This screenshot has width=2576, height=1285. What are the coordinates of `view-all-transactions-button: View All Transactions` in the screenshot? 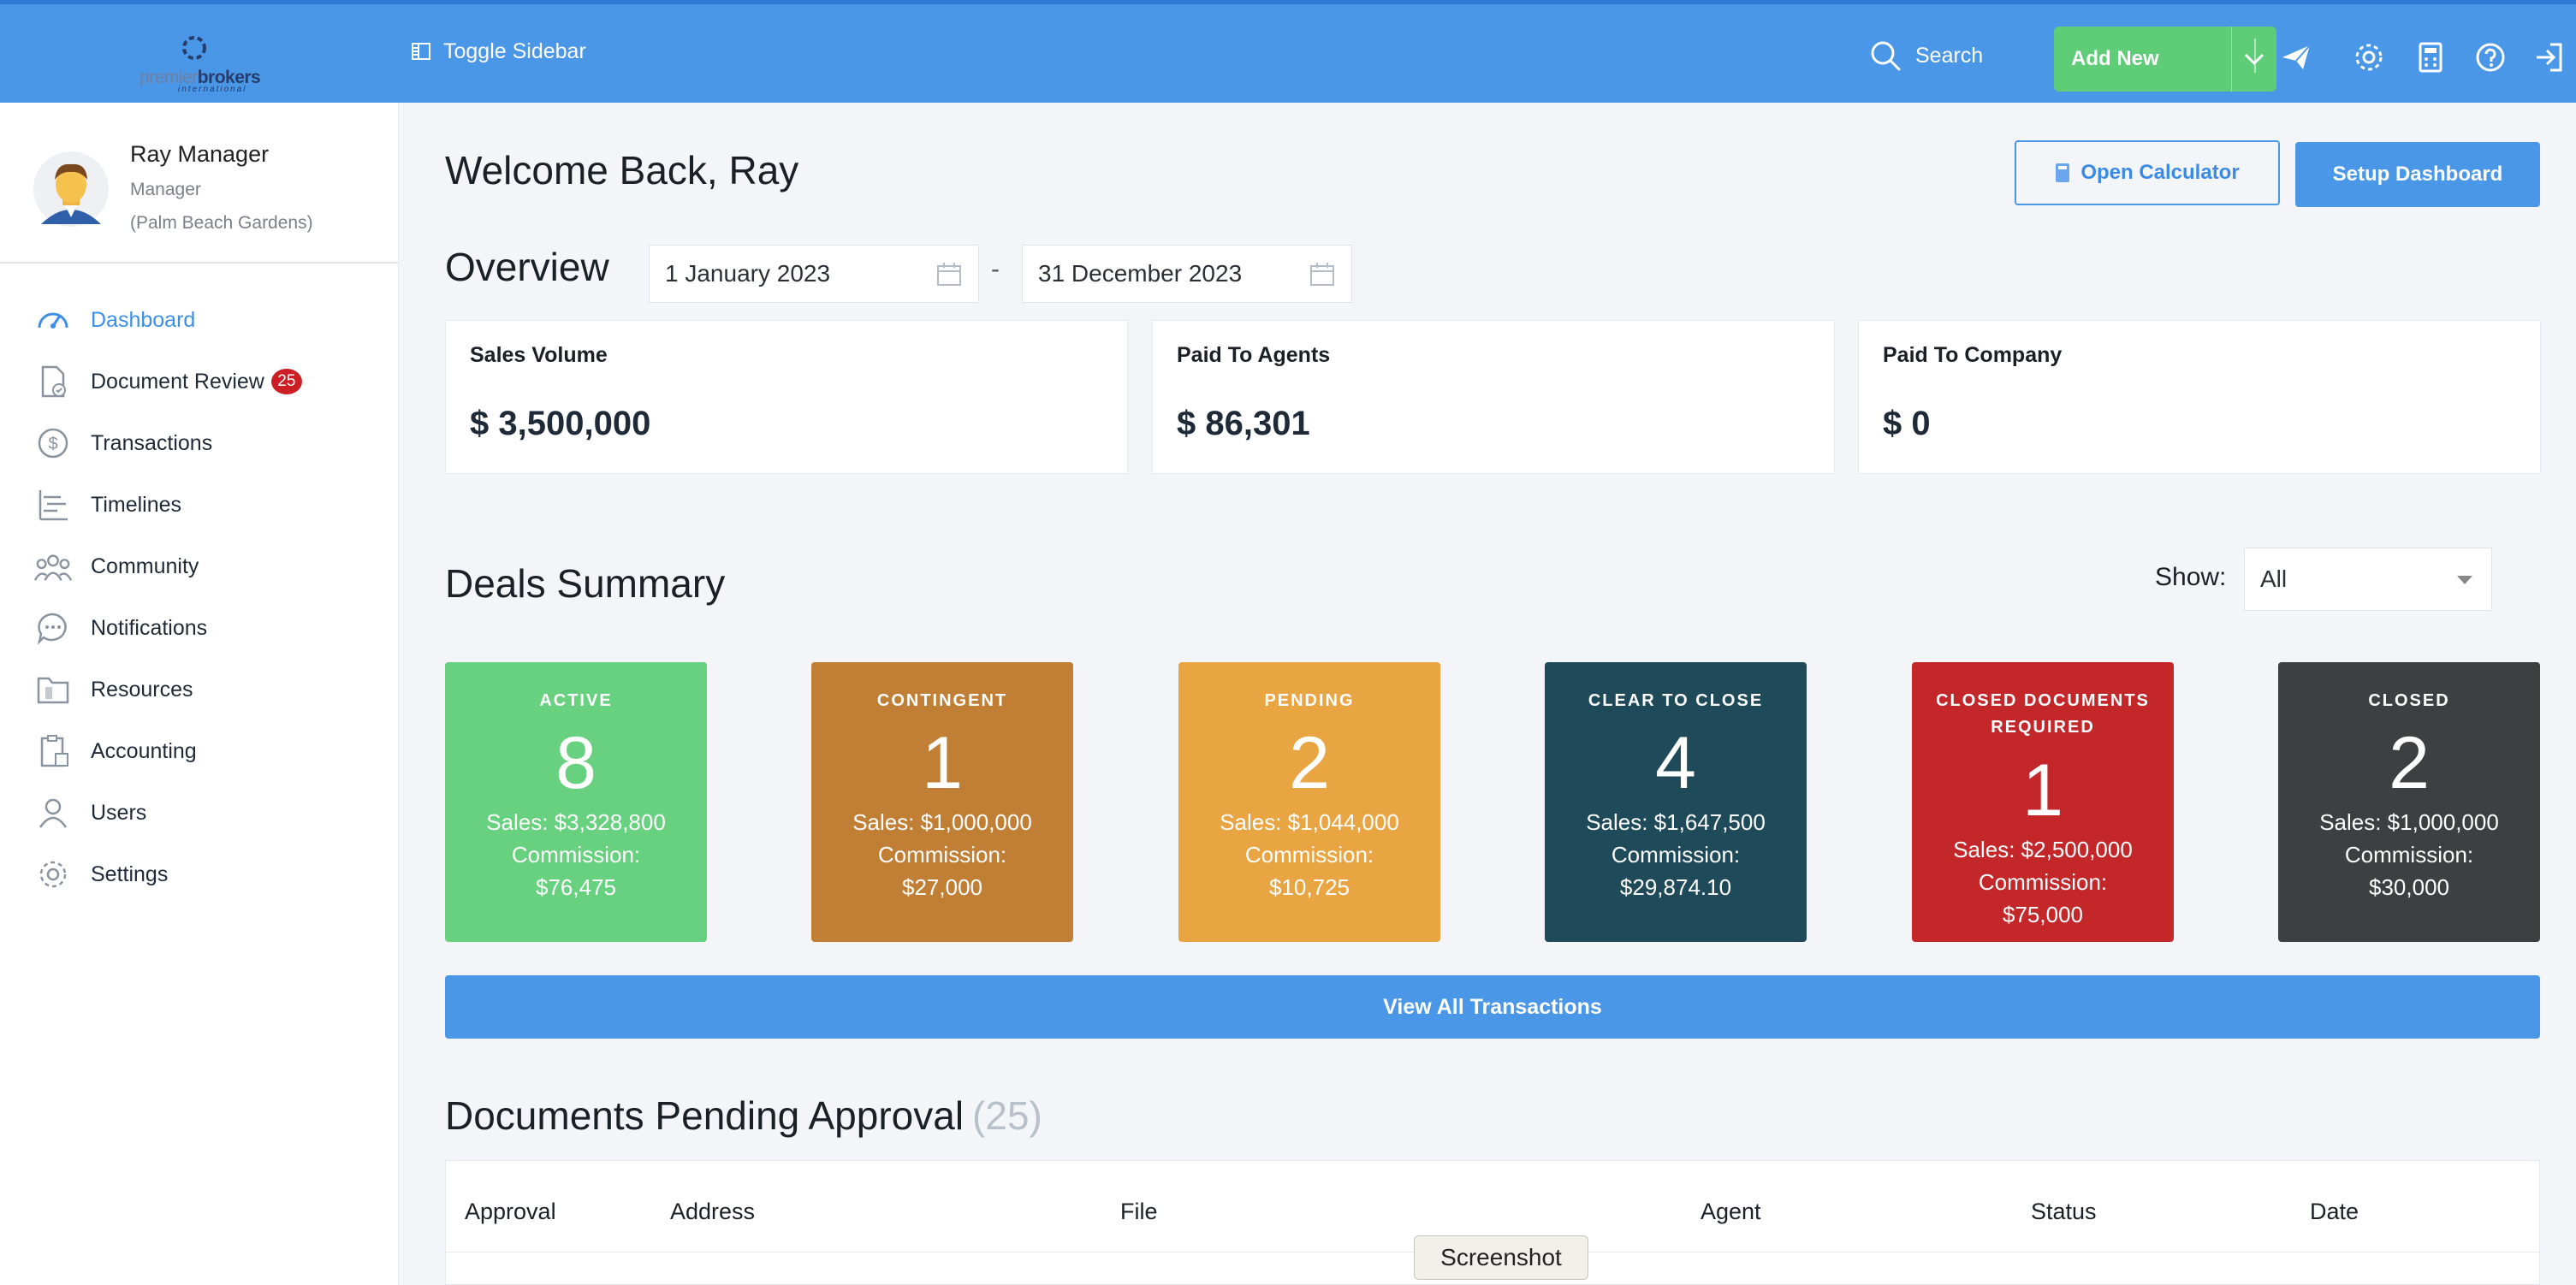 It's located at (1492, 1007).